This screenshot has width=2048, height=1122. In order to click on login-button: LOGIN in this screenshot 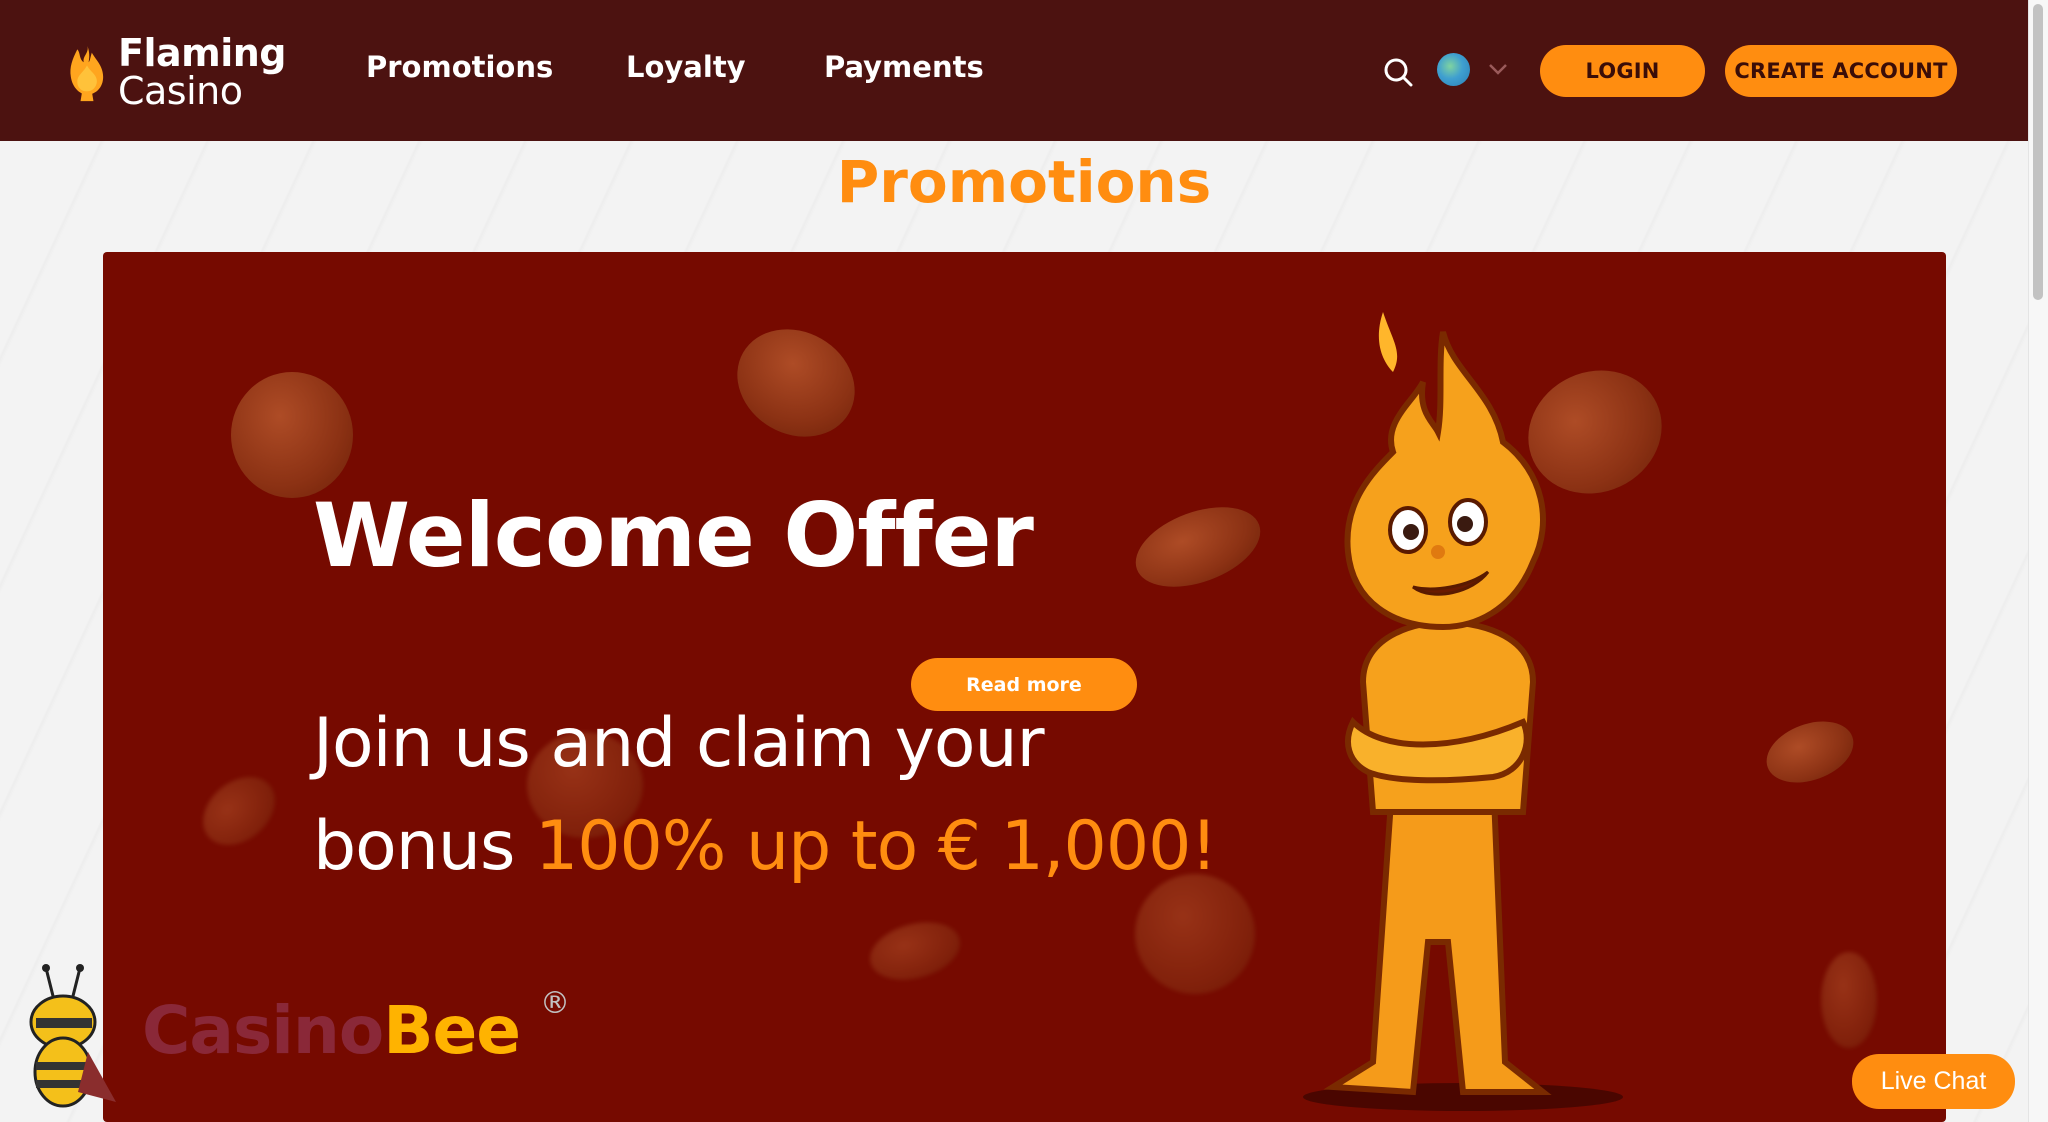, I will do `click(1622, 71)`.